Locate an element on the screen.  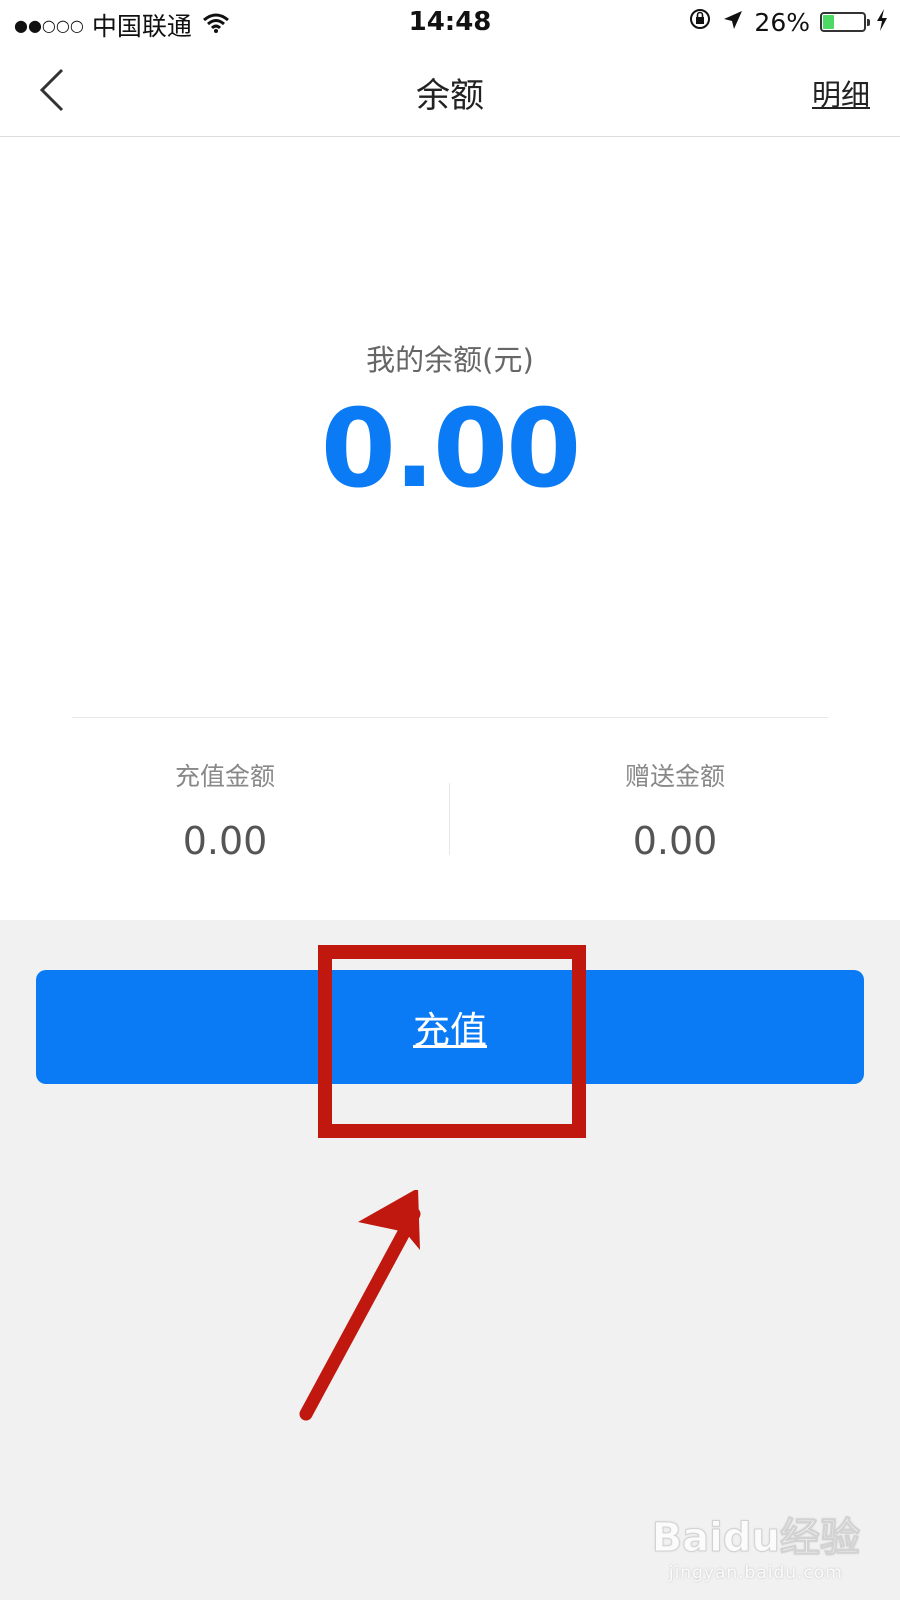
status-bar: ●●○○○ 中国联通 14:48 26% is located at coordinates (450, 23).